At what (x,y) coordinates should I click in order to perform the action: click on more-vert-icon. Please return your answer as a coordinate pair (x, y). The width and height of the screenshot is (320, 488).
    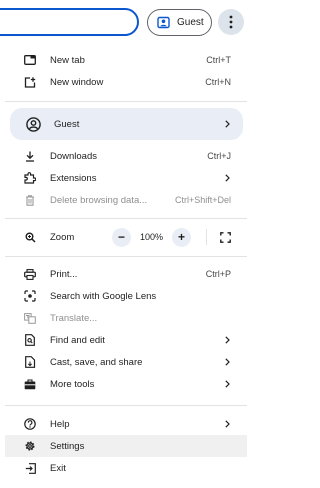
    Looking at the image, I should click on (231, 22).